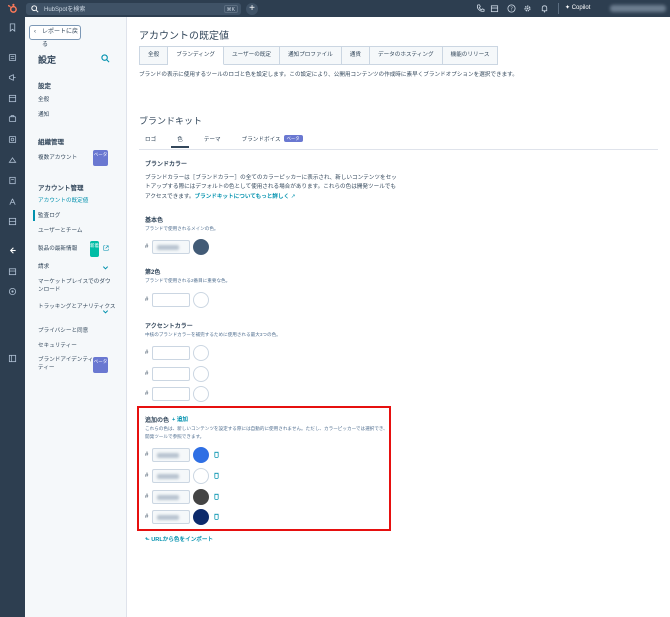 The height and width of the screenshot is (617, 670). Describe the element at coordinates (252, 55) in the screenshot. I see `tab-user-defaults: ユーザーの既定` at that location.